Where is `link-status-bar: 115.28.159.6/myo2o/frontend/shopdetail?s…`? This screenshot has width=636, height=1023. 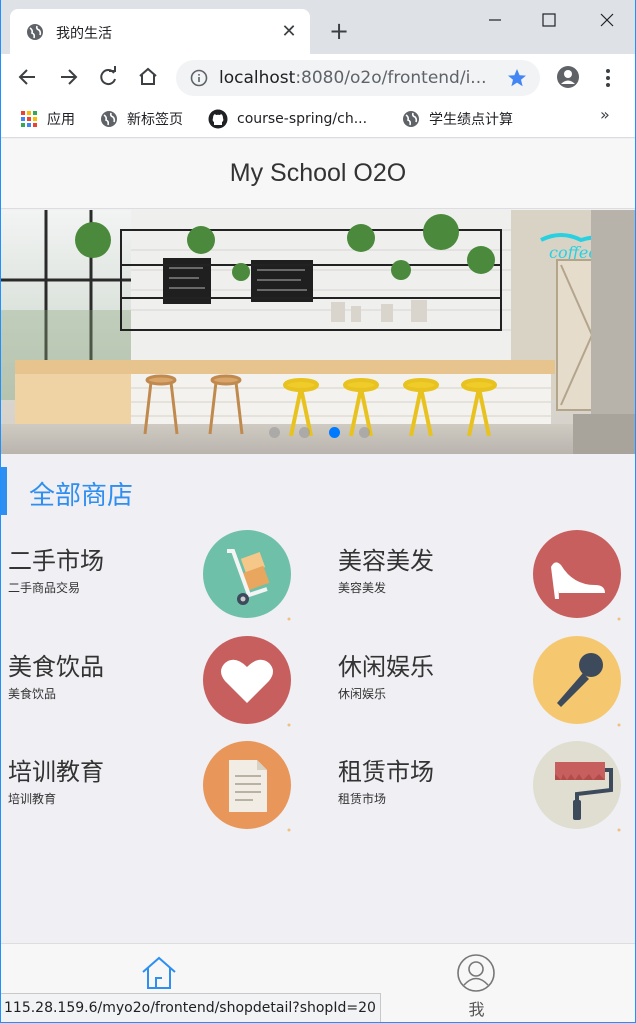 link-status-bar: 115.28.159.6/myo2o/frontend/shopdetail?s… is located at coordinates (190, 1008).